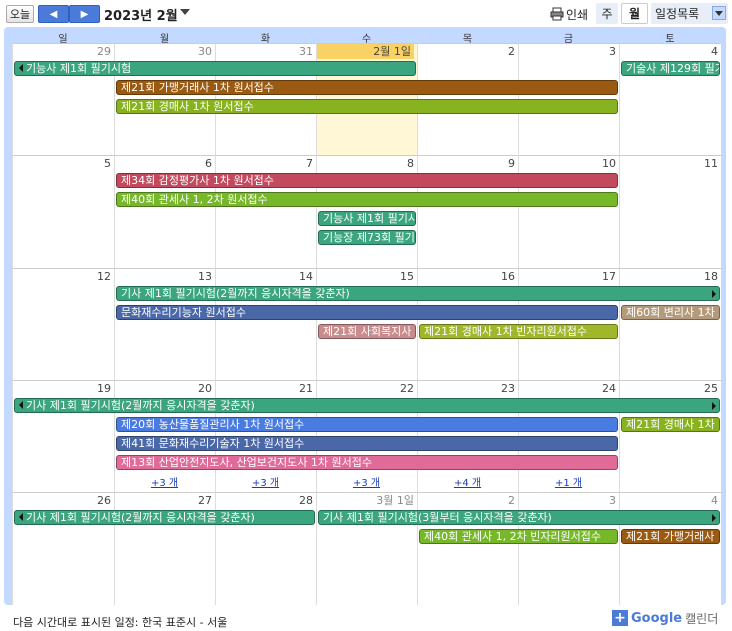  I want to click on date-number: 19, so click(62, 388).